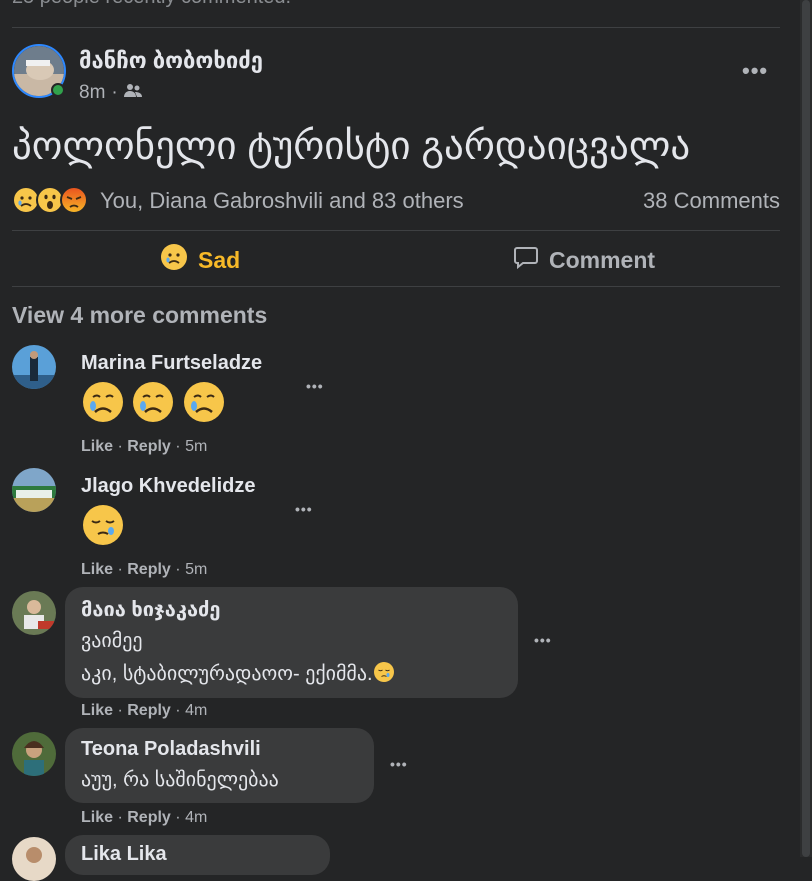 The width and height of the screenshot is (812, 881). Describe the element at coordinates (180, 780) in the screenshot. I see `comment-text: აუუ, რა საშინელებაა` at that location.